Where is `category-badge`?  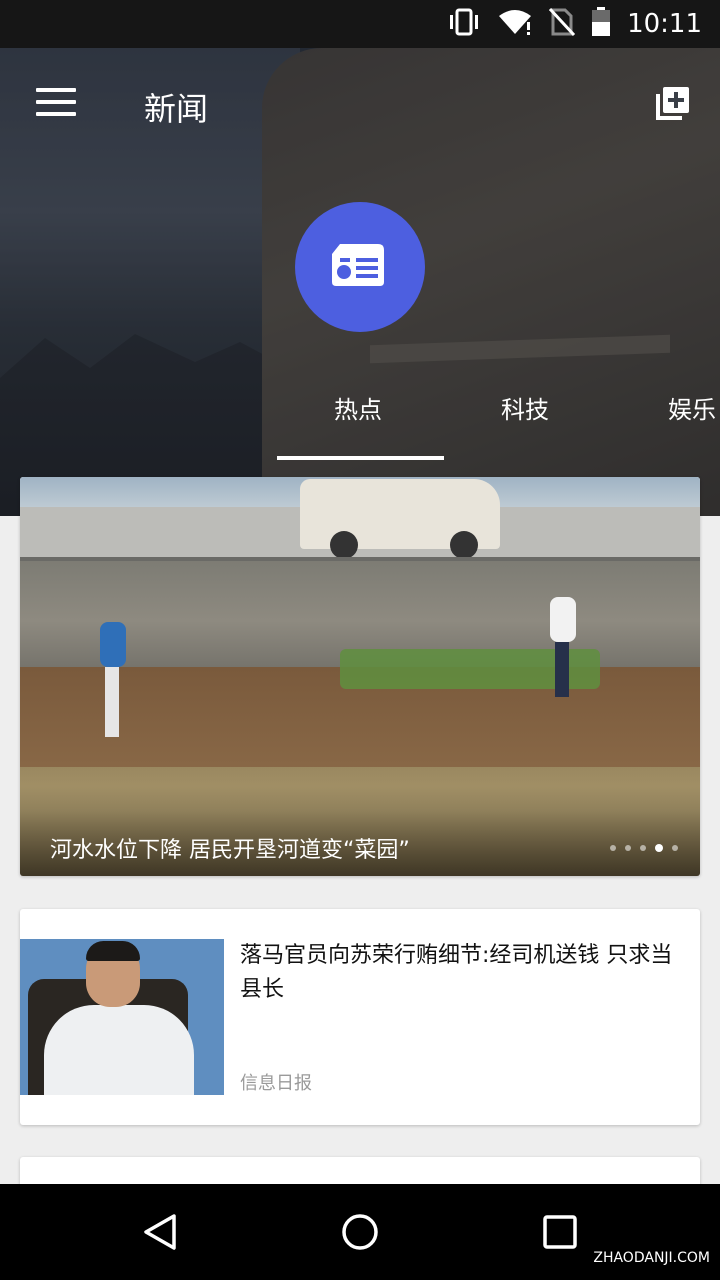 category-badge is located at coordinates (360, 267).